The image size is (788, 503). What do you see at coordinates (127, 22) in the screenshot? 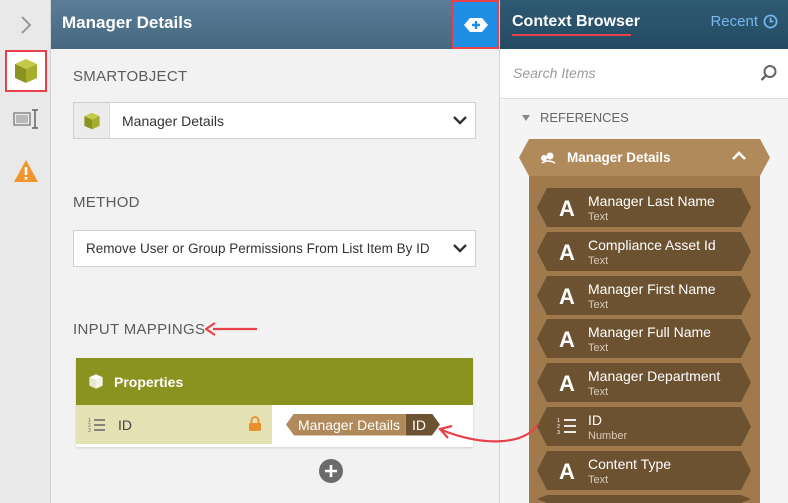
I see `panel-title: Manager Details` at bounding box center [127, 22].